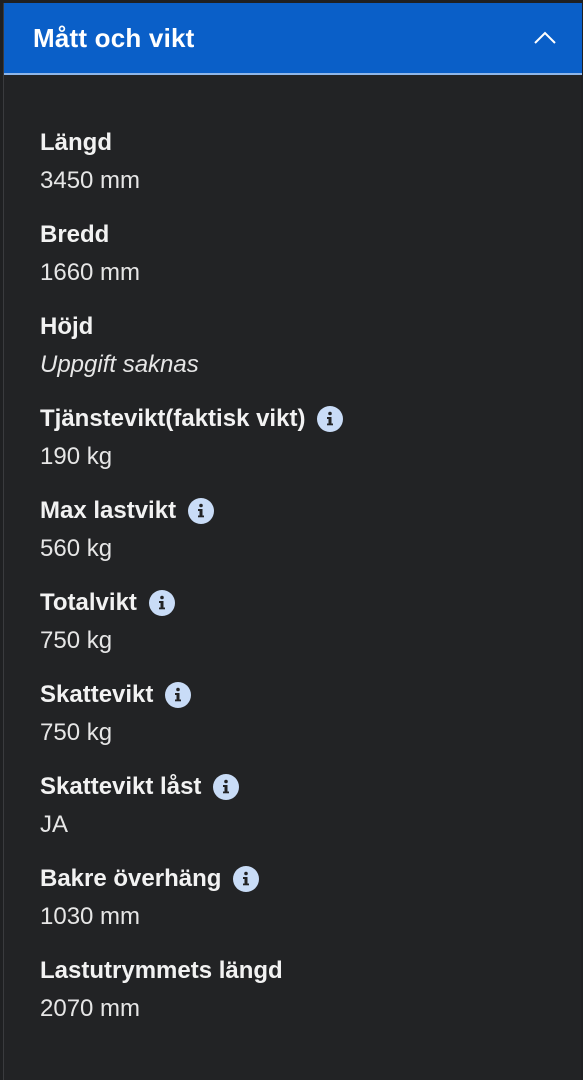 This screenshot has height=1080, width=583. I want to click on field-value: JA, so click(54, 824).